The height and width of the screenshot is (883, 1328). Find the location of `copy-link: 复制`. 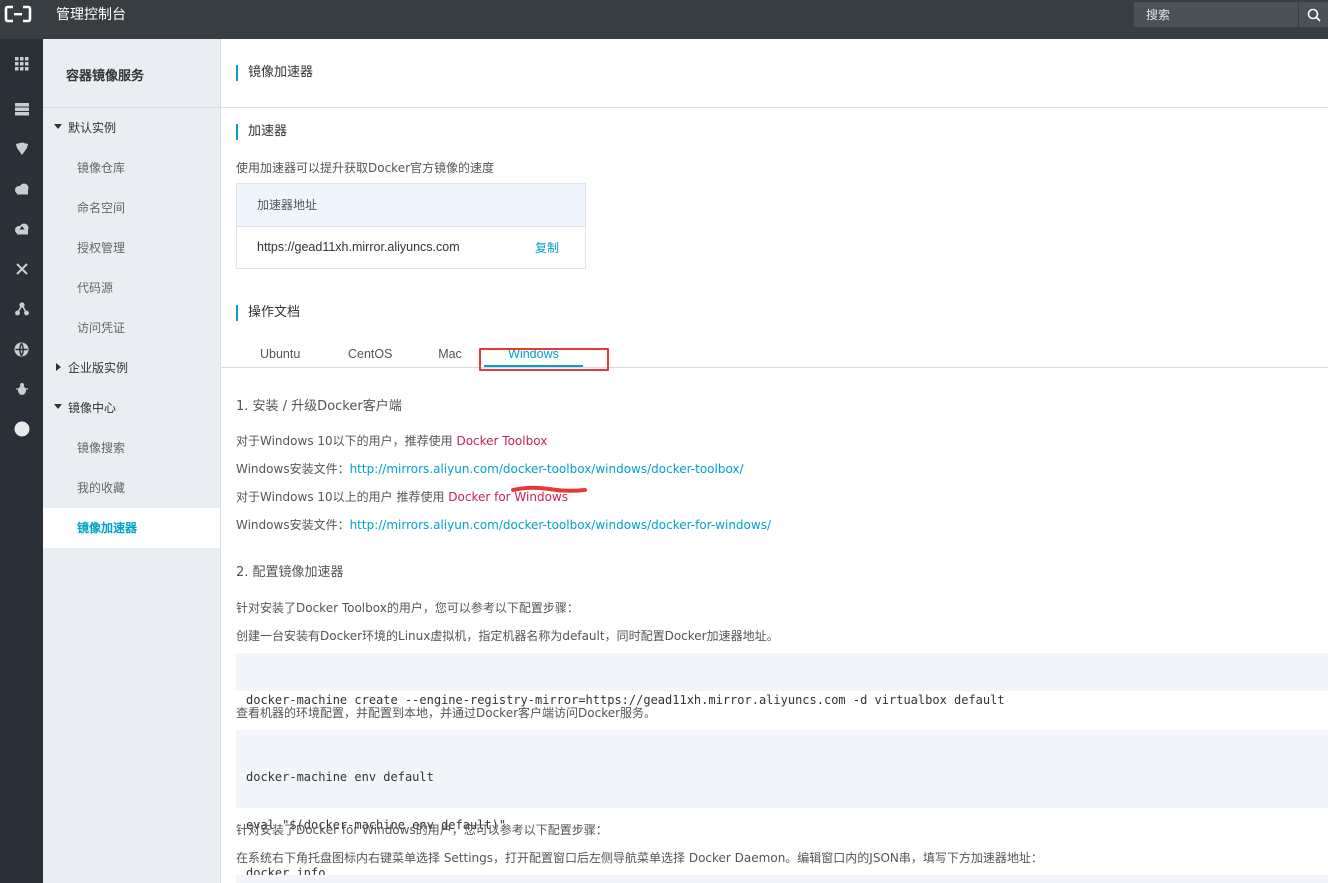

copy-link: 复制 is located at coordinates (547, 247).